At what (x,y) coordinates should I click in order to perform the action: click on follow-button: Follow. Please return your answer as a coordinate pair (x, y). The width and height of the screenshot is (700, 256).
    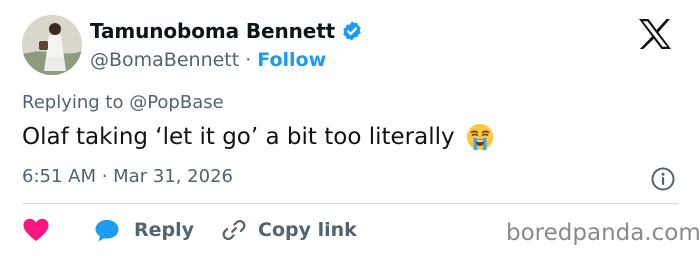
    Looking at the image, I should click on (291, 60).